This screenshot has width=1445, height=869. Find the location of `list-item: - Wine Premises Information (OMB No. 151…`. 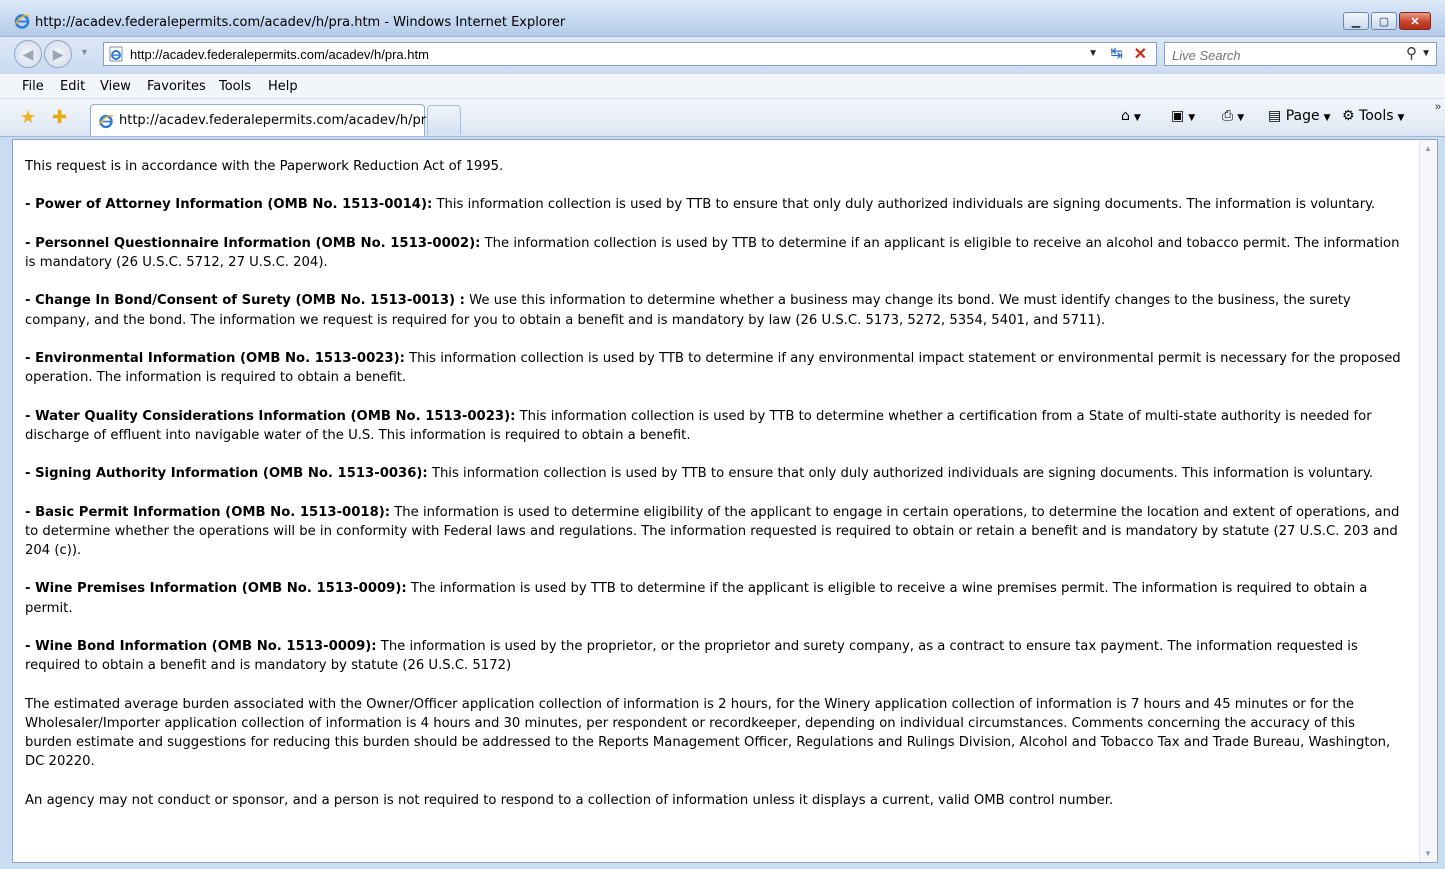

list-item: - Wine Premises Information (OMB No. 151… is located at coordinates (715, 598).